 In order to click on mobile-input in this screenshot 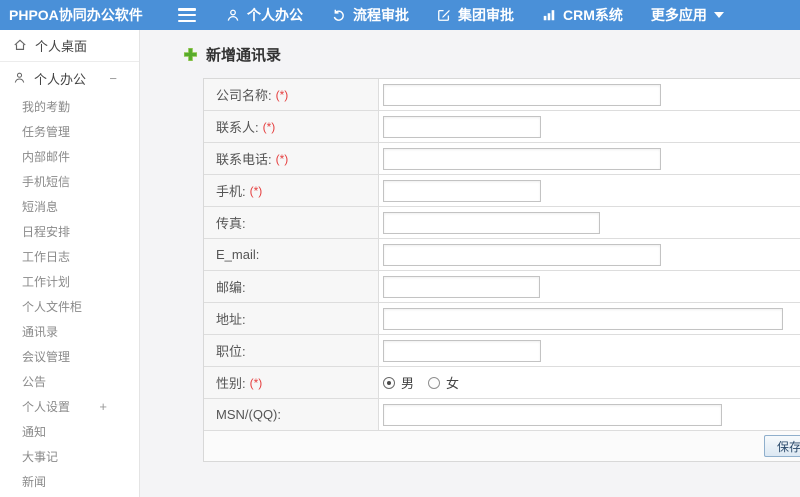, I will do `click(462, 190)`.